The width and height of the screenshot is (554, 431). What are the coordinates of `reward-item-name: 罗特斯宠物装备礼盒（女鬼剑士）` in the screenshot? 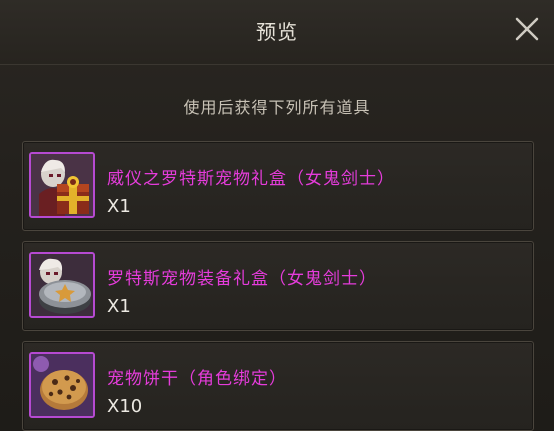 It's located at (242, 279).